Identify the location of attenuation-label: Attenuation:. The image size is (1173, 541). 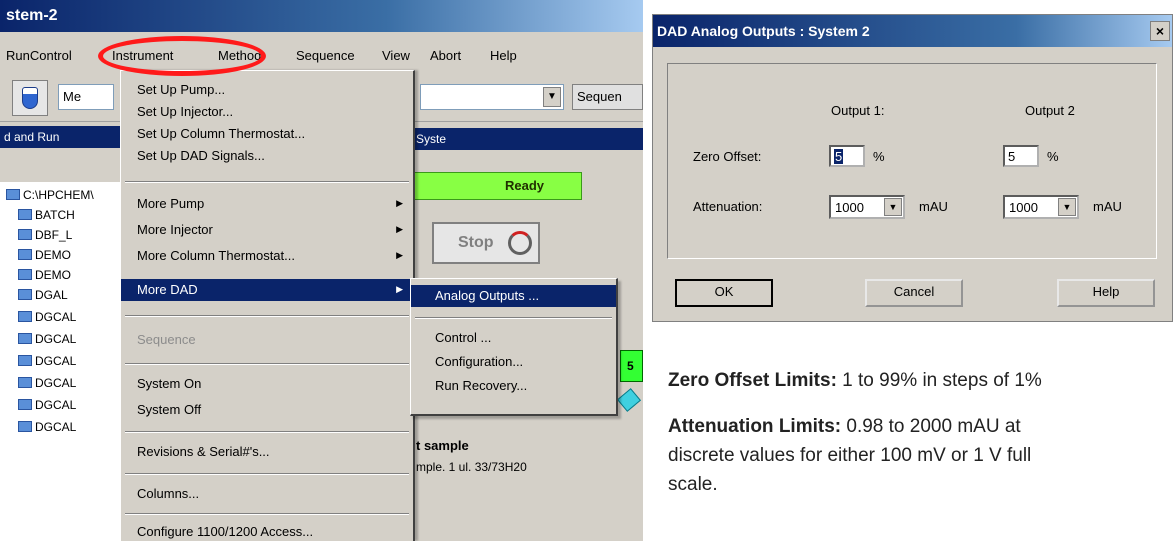
(728, 206).